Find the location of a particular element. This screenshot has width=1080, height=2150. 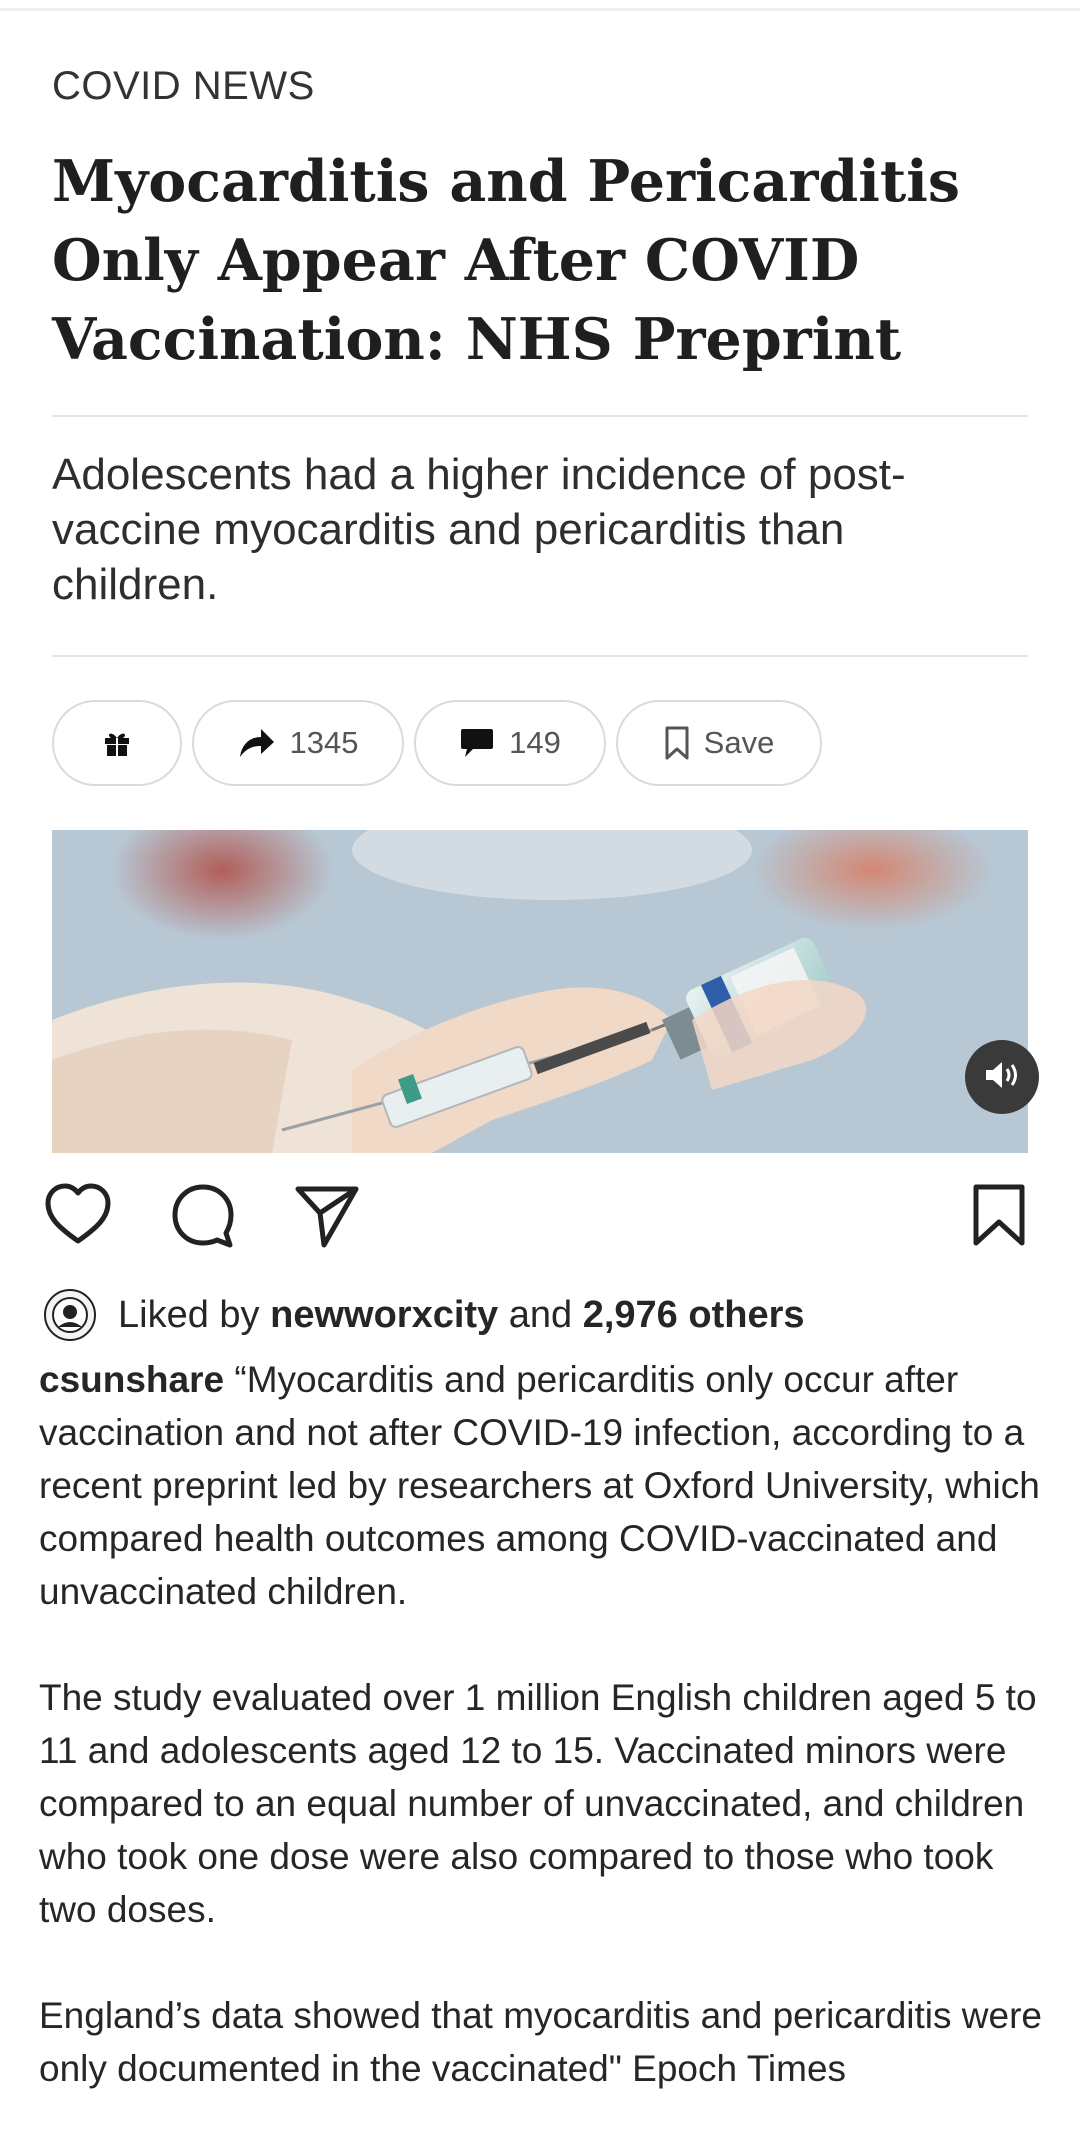

likes-row: Liked by newworxcity and 2,976 others is located at coordinates (424, 1315).